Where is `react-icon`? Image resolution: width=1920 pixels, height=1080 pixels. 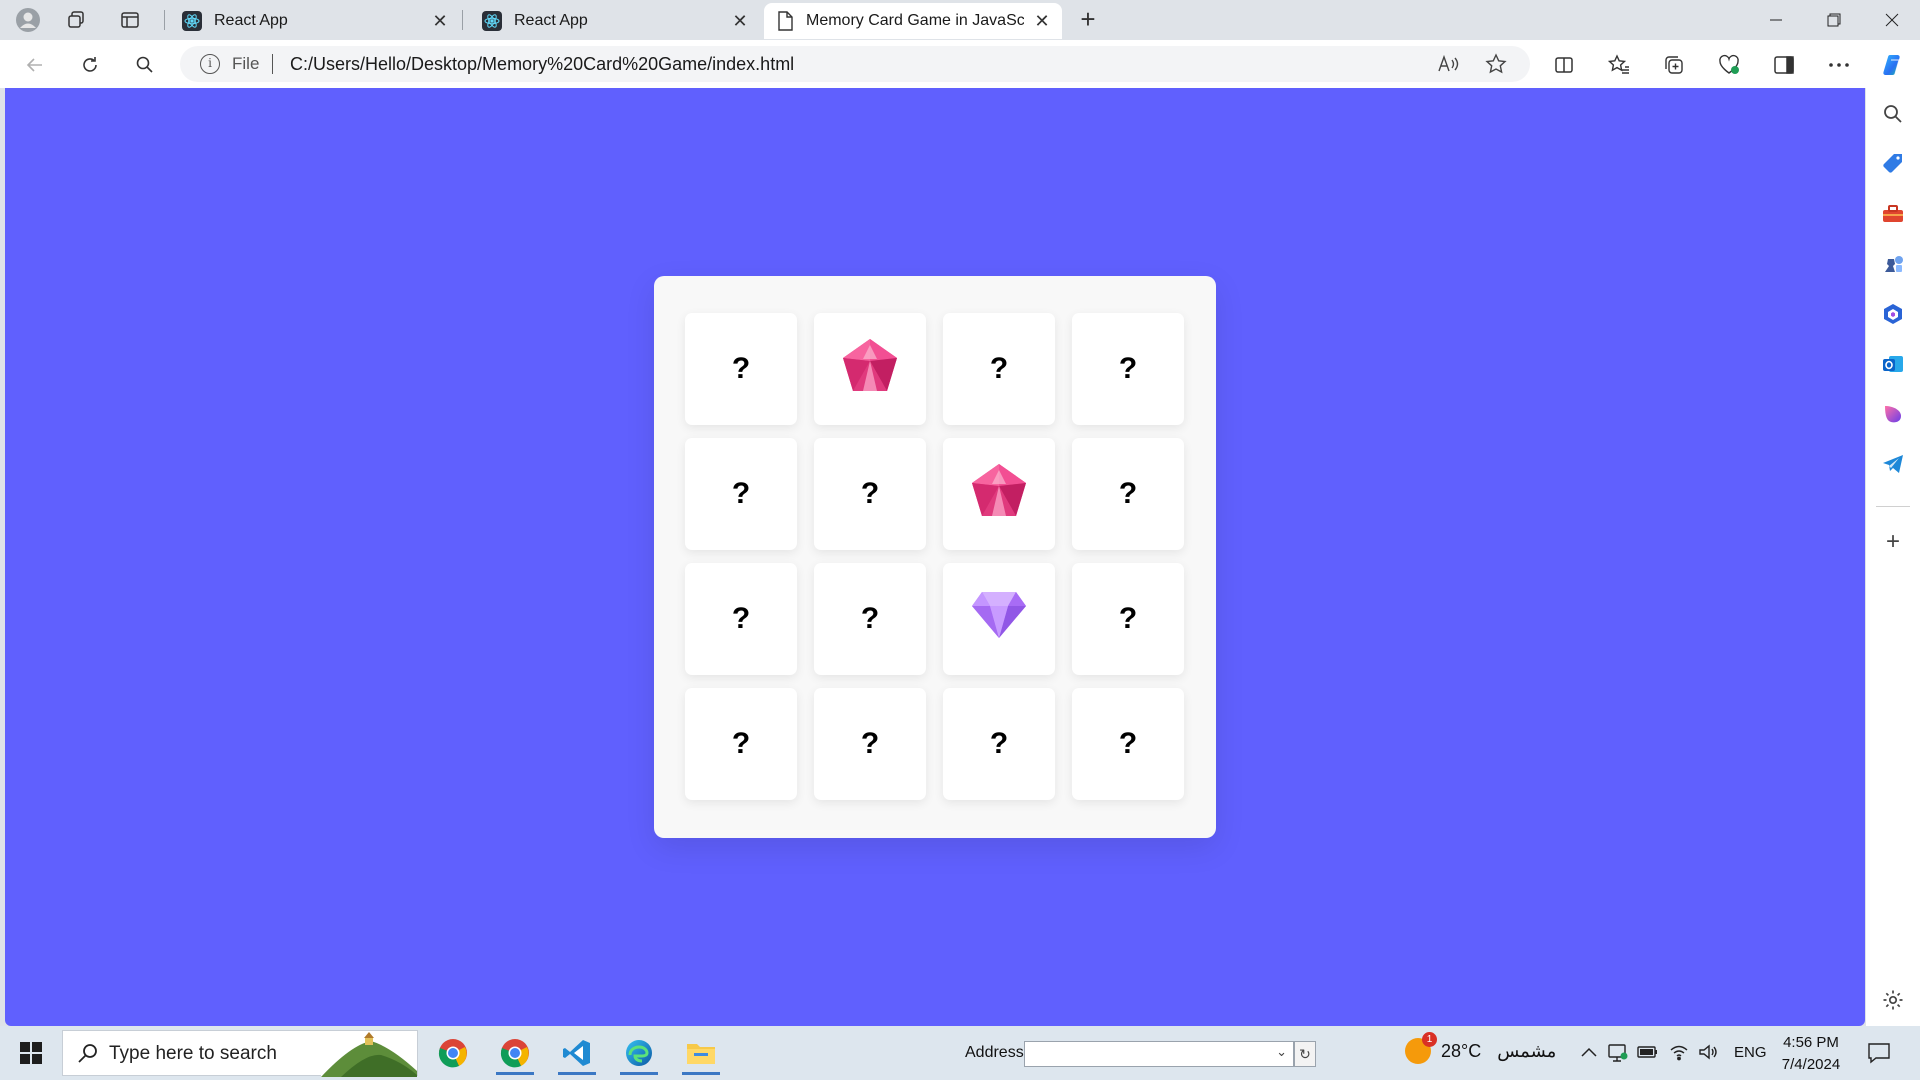
react-icon is located at coordinates (492, 21).